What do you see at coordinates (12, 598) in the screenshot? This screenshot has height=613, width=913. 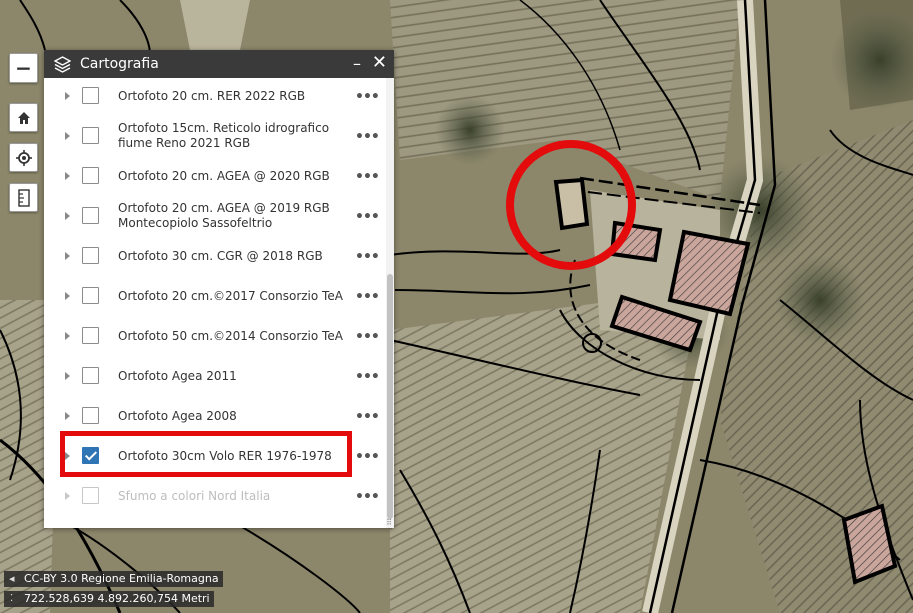 I see `coordinates-icon: ⁚` at bounding box center [12, 598].